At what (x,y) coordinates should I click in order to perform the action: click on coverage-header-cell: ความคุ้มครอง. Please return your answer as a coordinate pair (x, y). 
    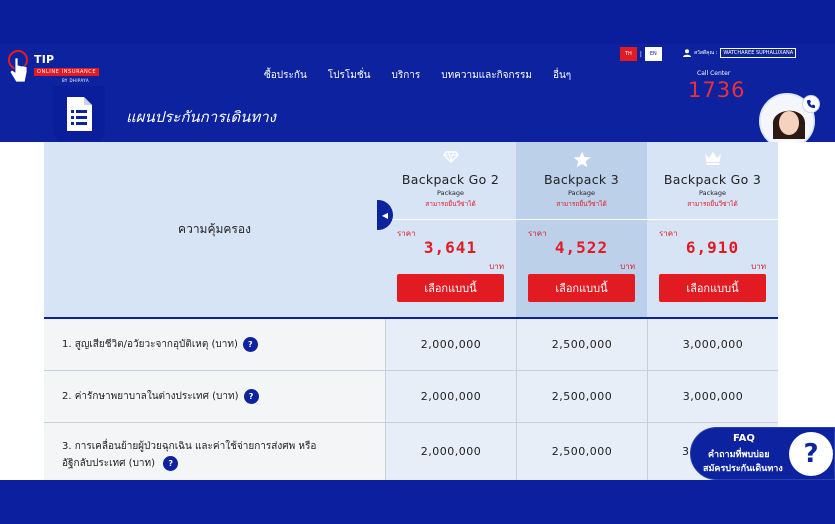
    Looking at the image, I should click on (214, 229).